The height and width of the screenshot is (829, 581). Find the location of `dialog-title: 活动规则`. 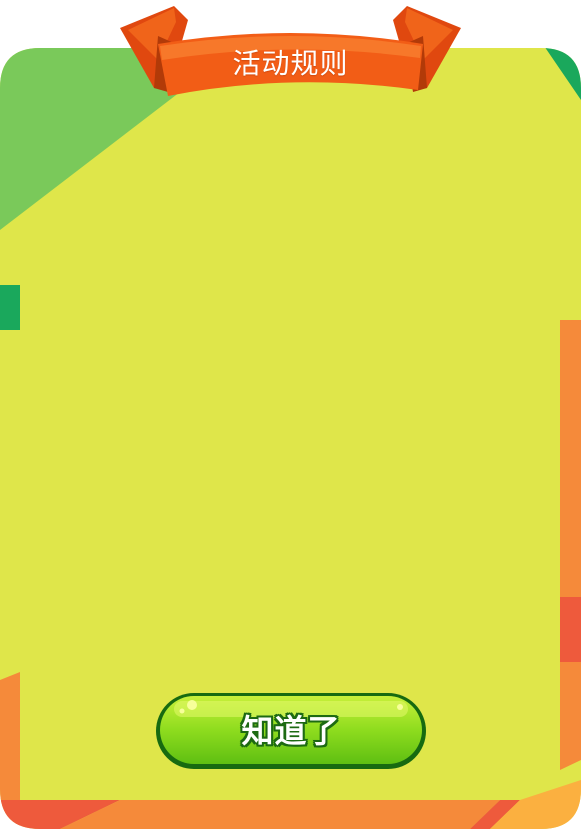

dialog-title: 活动规则 is located at coordinates (290, 63).